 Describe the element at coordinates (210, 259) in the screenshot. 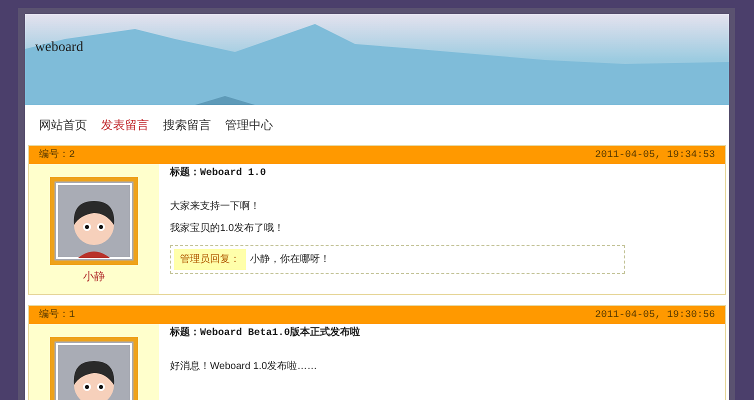

I see `reply-label: 管理员回复：` at that location.